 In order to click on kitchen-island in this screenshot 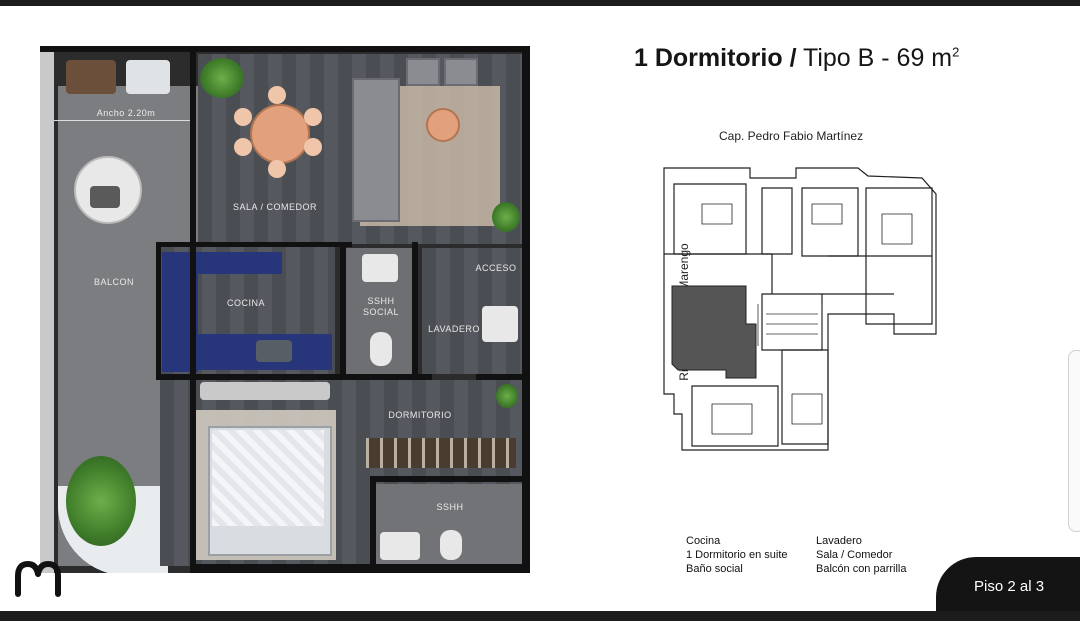, I will do `click(222, 263)`.